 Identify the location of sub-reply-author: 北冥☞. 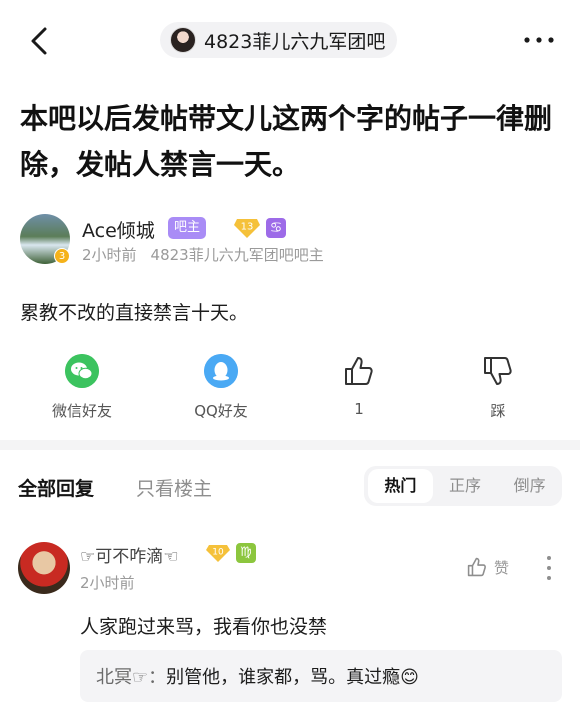
(122, 676).